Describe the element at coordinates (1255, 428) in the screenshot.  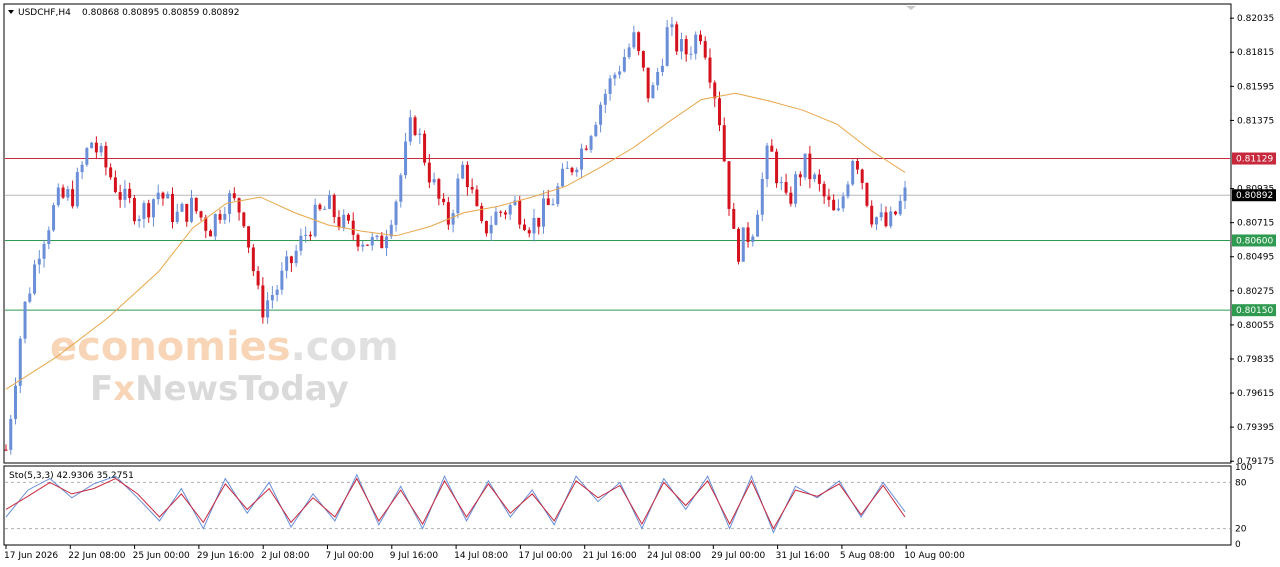
I see `y-tick-label: 0.79395` at that location.